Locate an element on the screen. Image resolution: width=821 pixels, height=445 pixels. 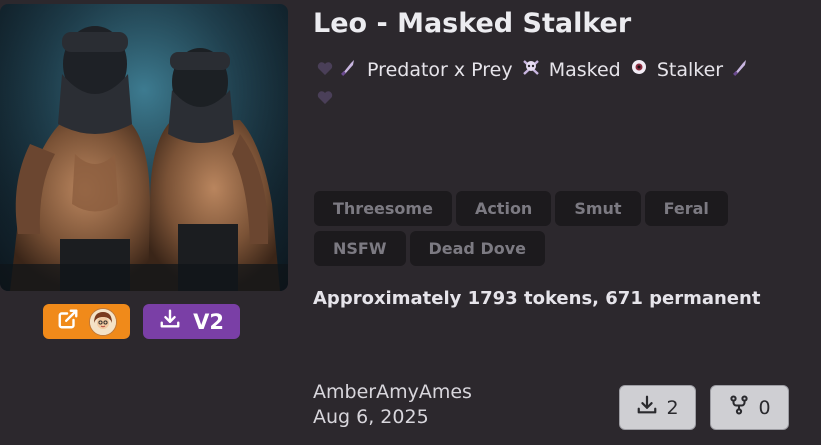
tag-item: Threesome is located at coordinates (383, 208).